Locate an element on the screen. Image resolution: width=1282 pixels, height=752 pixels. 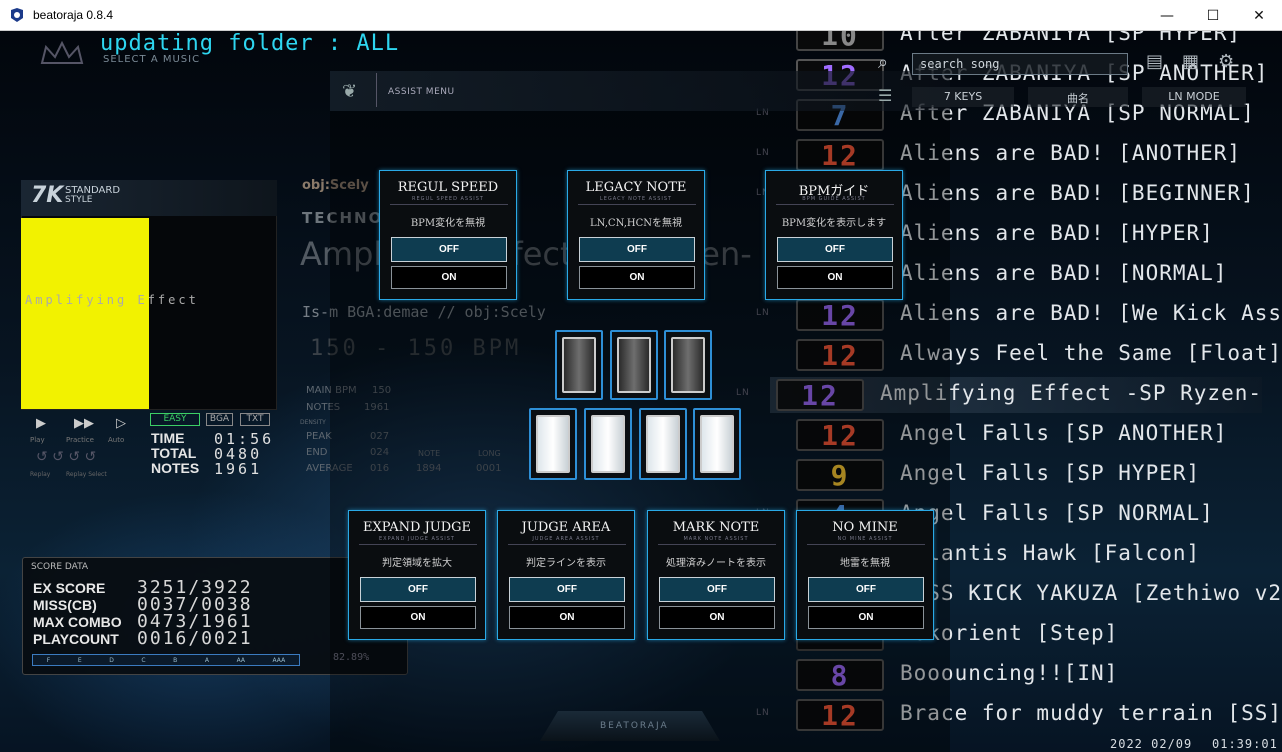
assist-subtitle: EXPAND JUDGE ASSIST is located at coordinates (417, 539).